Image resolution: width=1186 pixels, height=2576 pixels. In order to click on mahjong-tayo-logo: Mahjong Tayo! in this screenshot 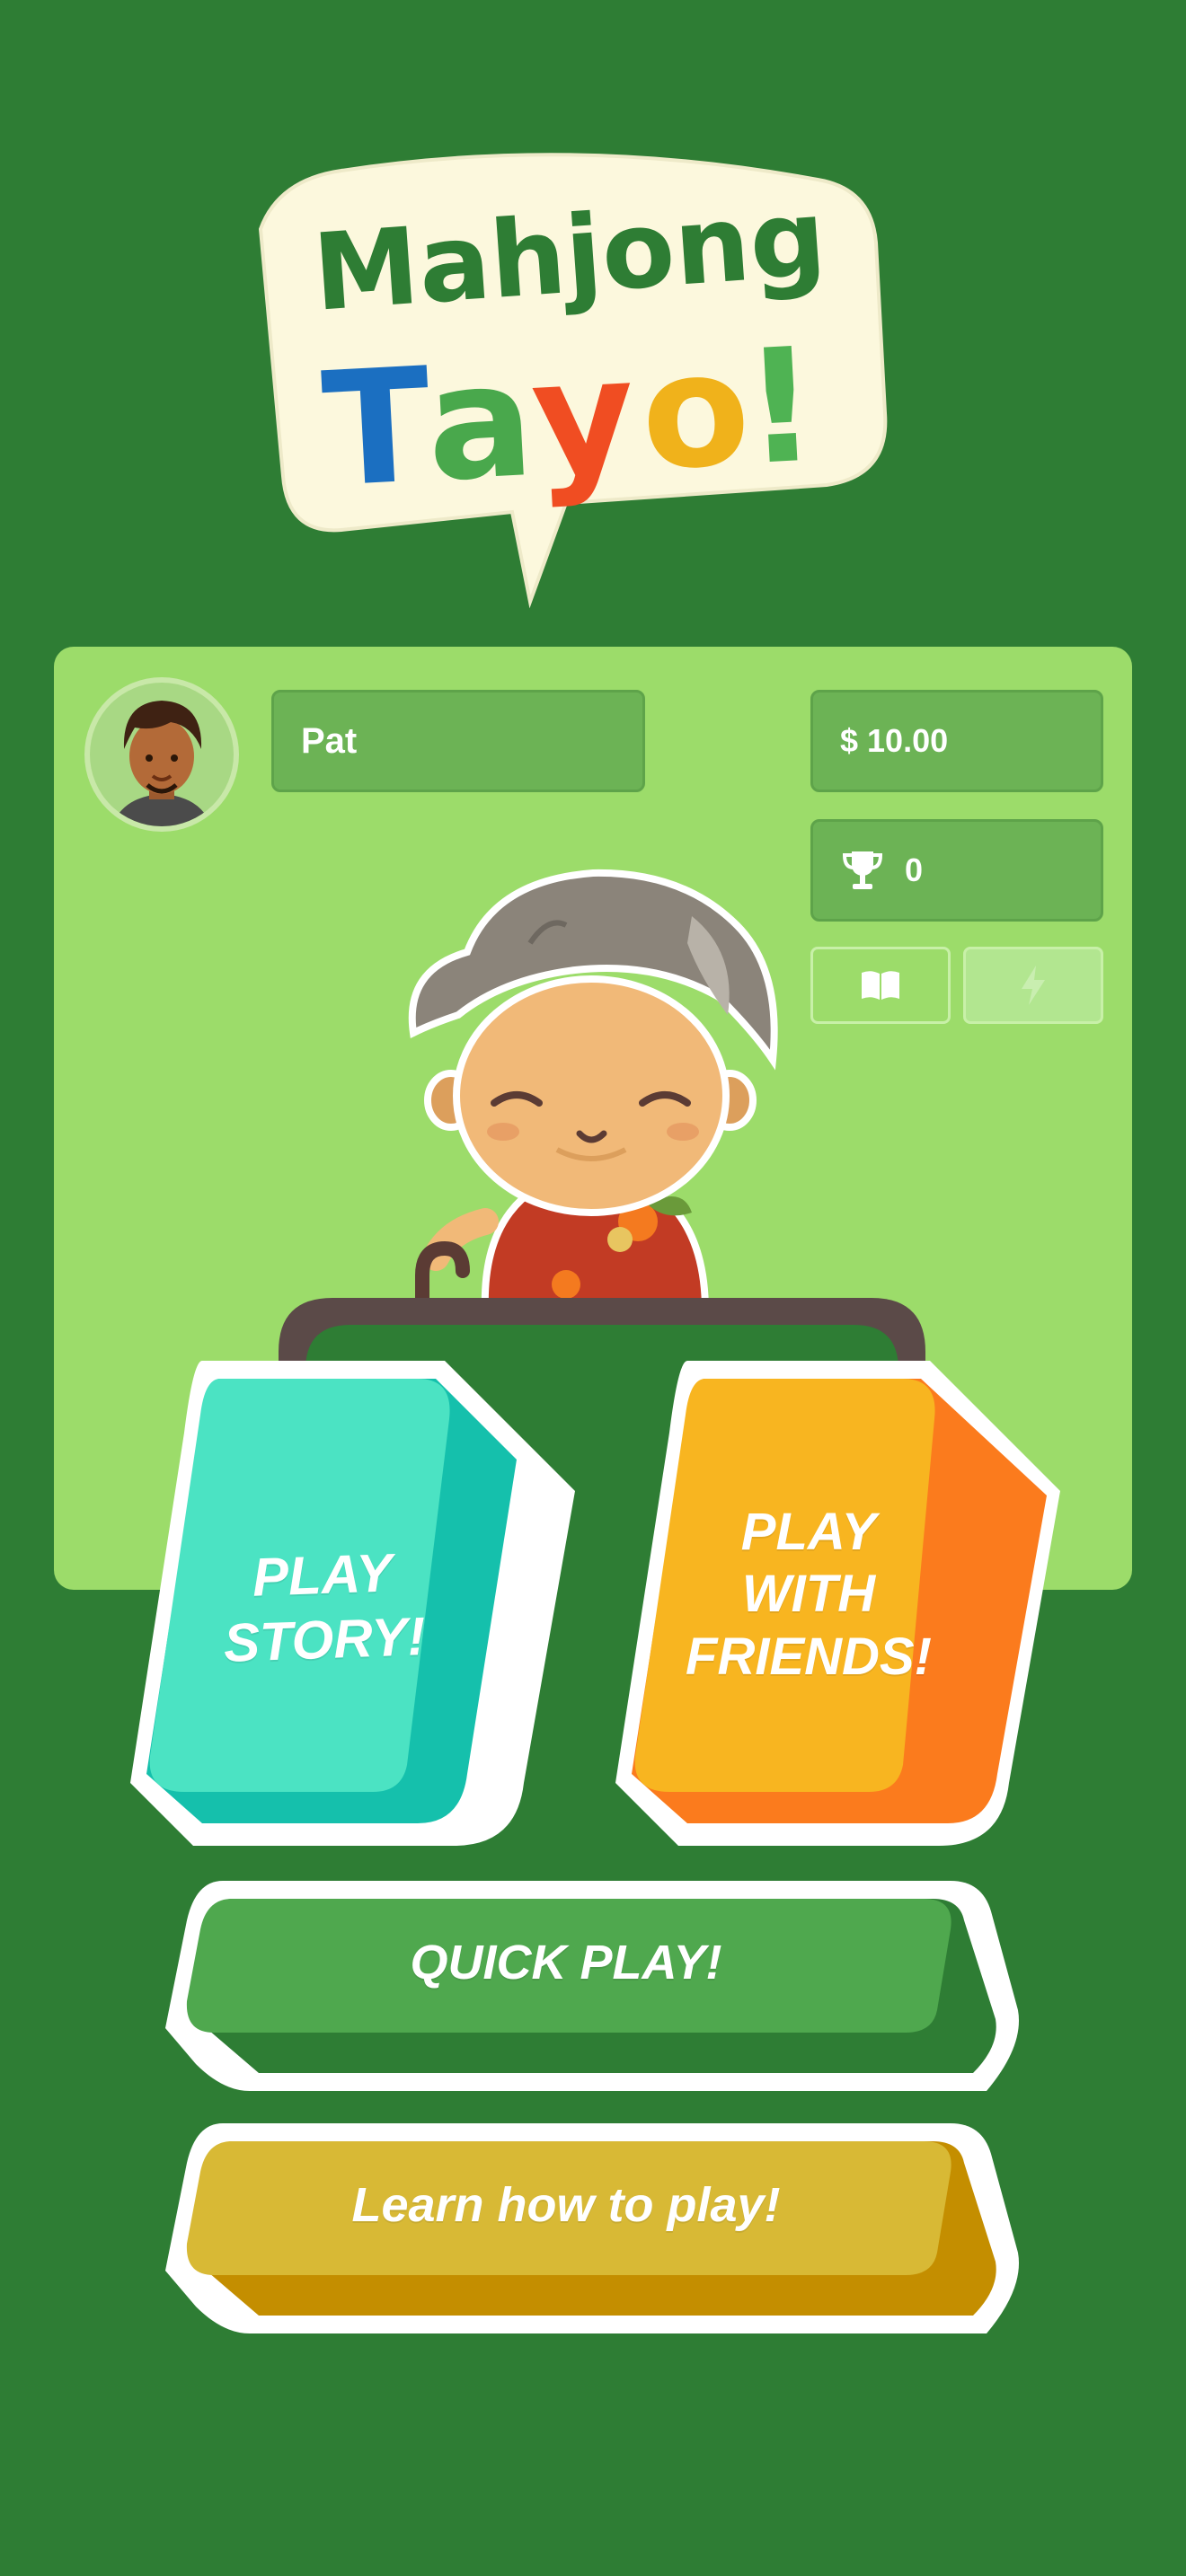, I will do `click(573, 381)`.